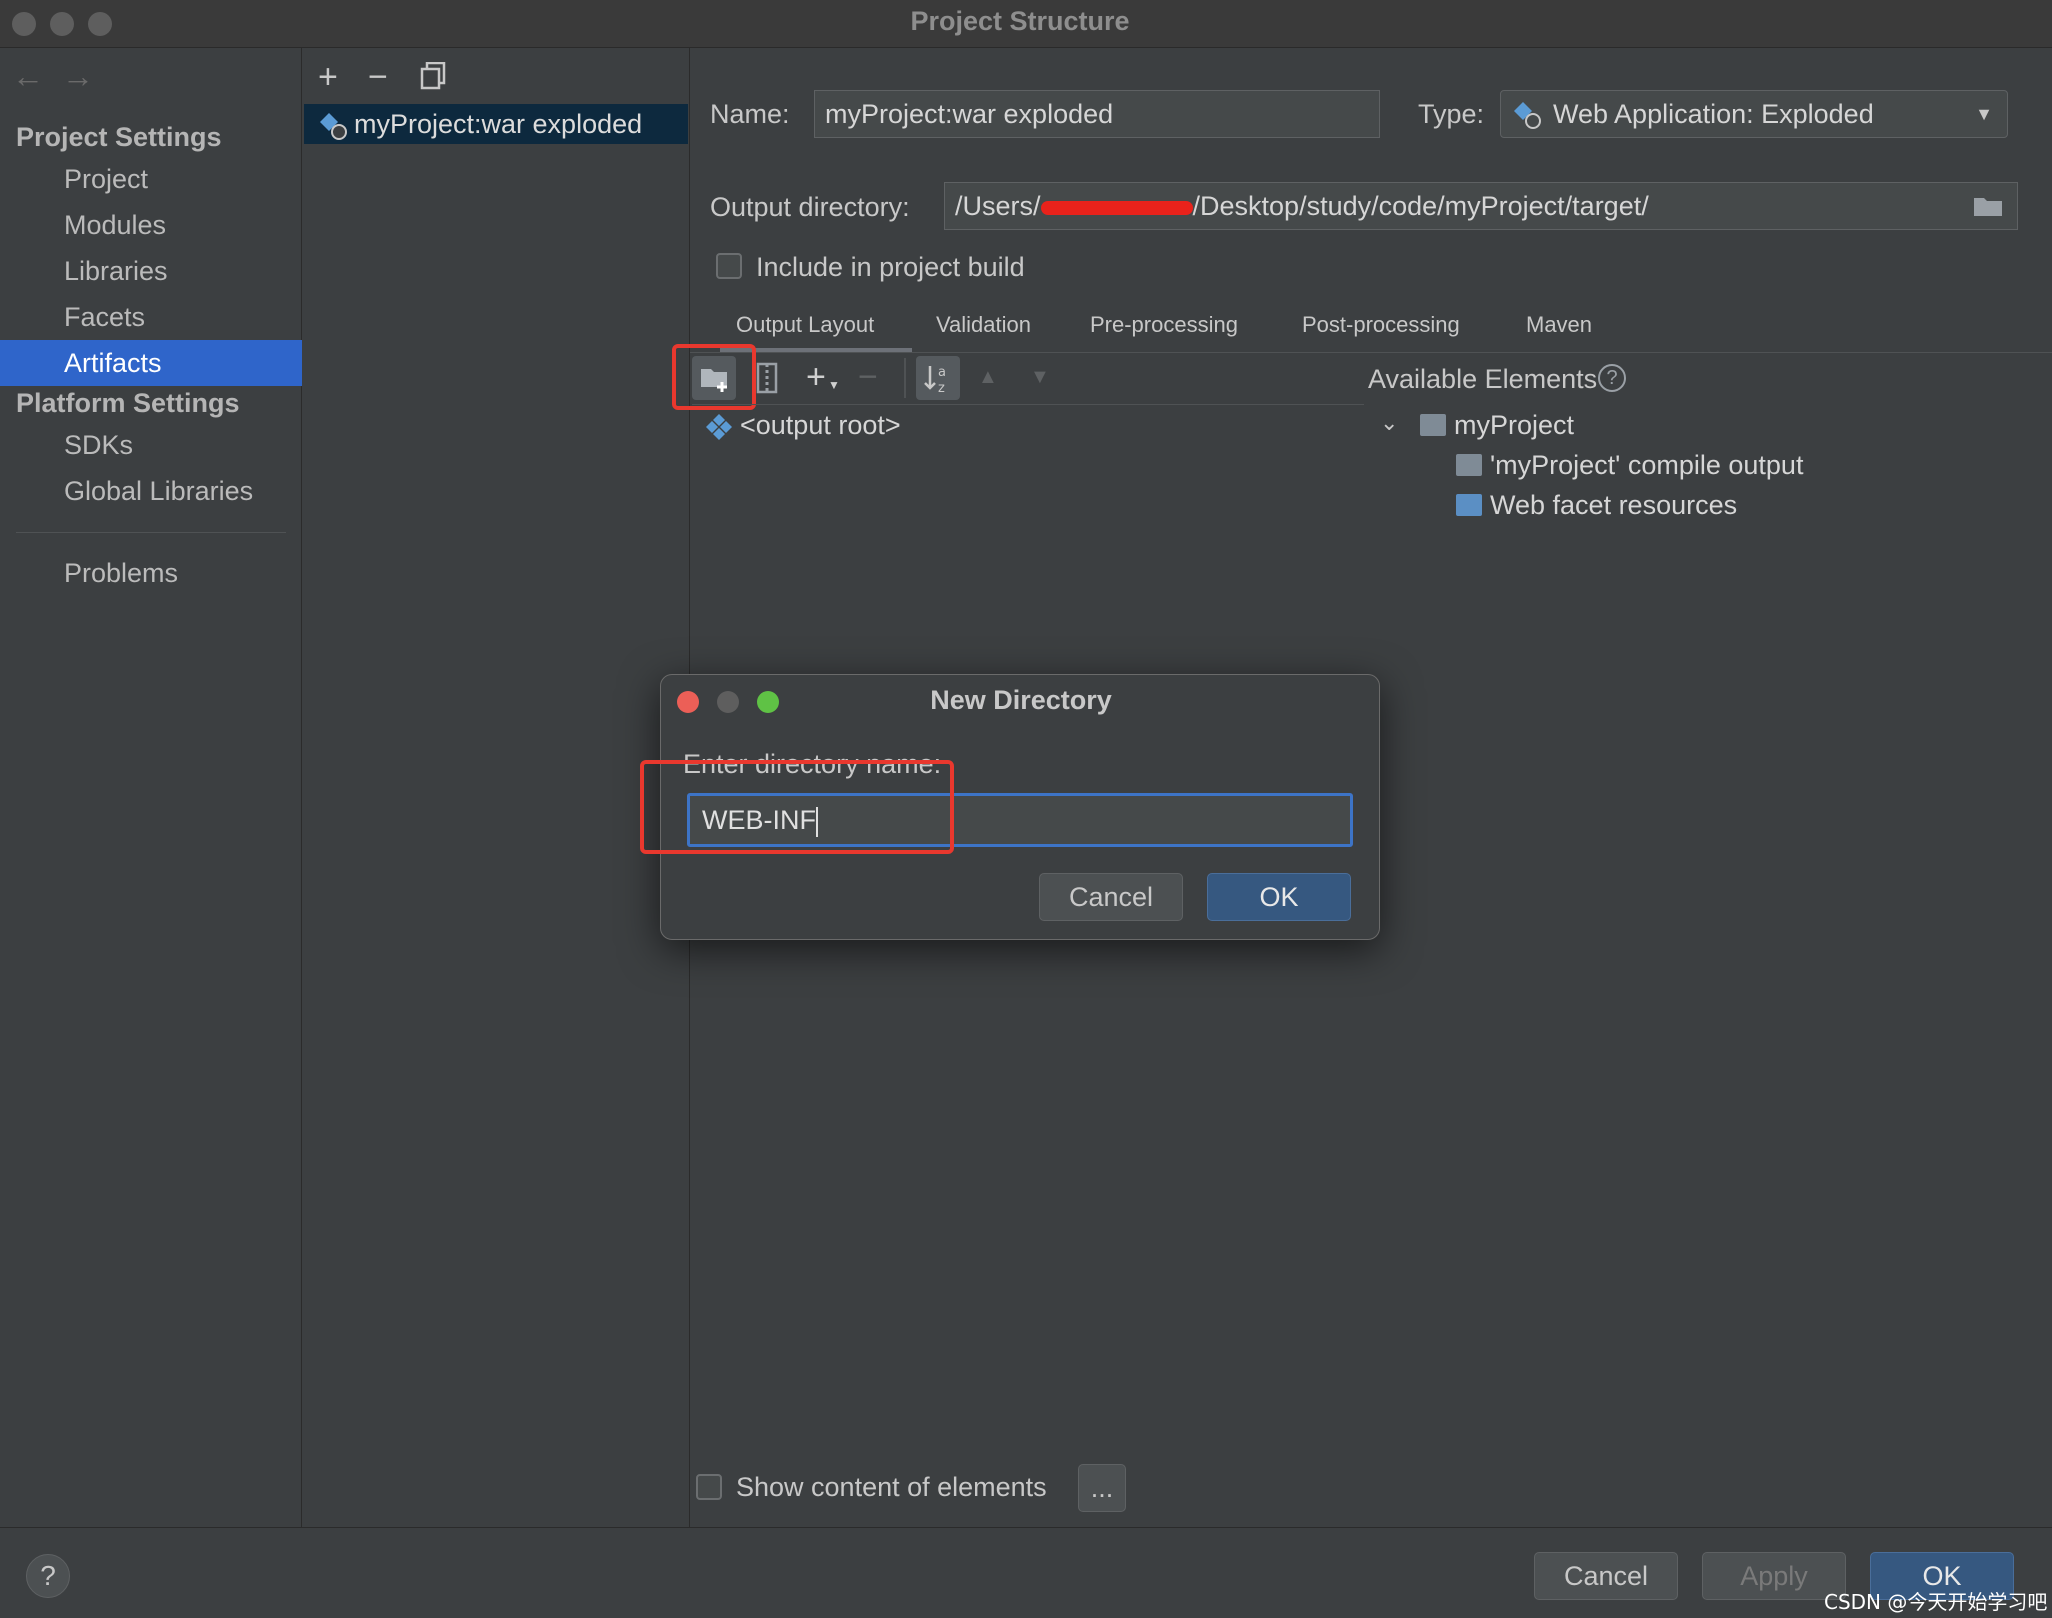 The width and height of the screenshot is (2052, 1618). Describe the element at coordinates (1371, 352) in the screenshot. I see `tab-separator` at that location.